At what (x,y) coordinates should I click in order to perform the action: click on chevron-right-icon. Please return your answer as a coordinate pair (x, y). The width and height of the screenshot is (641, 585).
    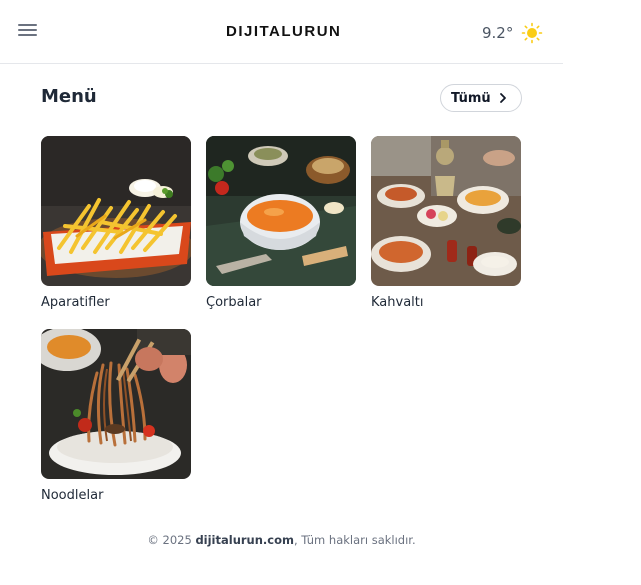
    Looking at the image, I should click on (502, 98).